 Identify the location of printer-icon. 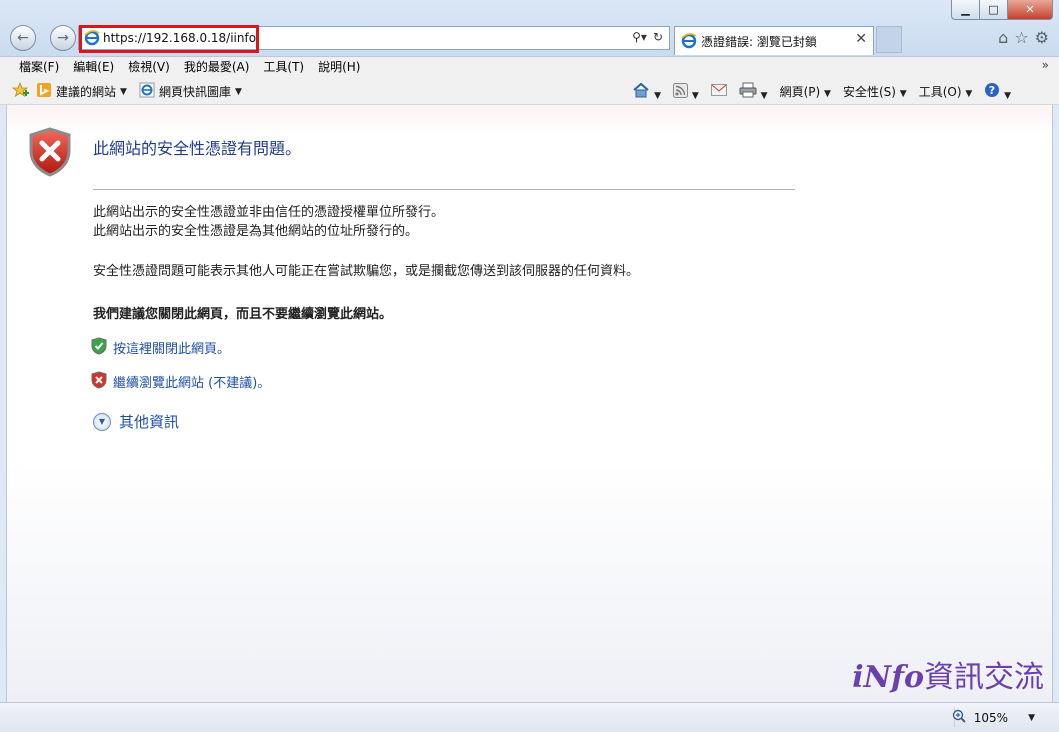
(750, 91).